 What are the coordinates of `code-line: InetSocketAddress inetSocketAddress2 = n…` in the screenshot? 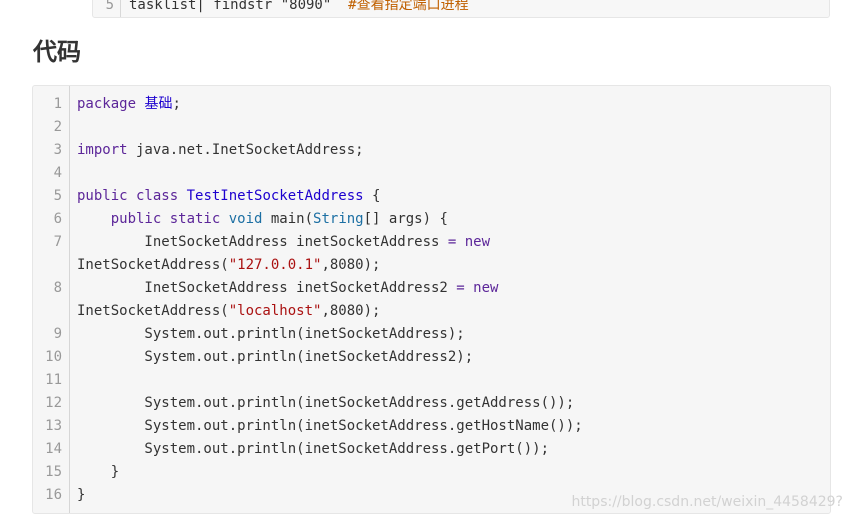 It's located at (287, 288).